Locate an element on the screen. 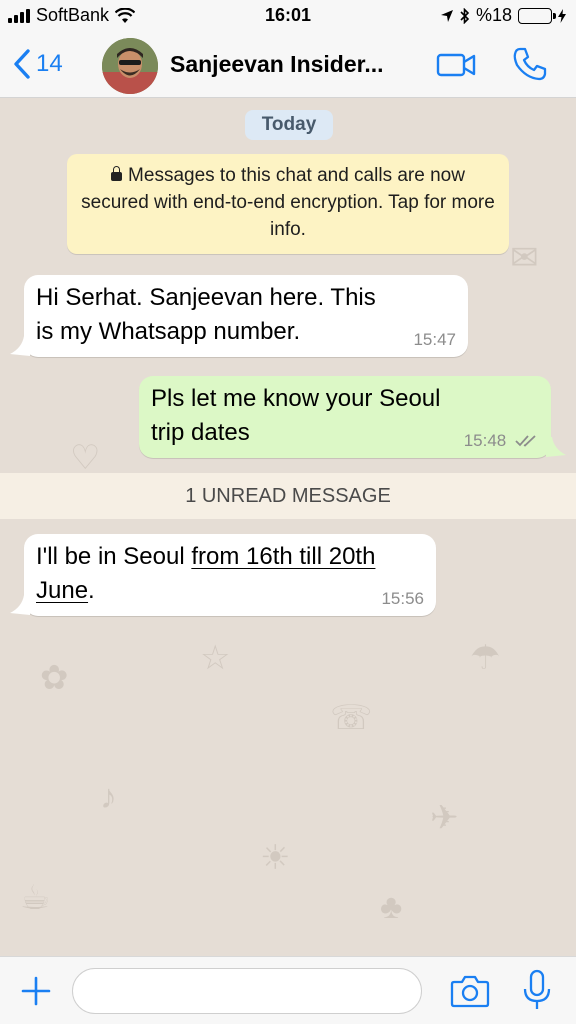 The width and height of the screenshot is (576, 1024). contact-photo is located at coordinates (130, 66).